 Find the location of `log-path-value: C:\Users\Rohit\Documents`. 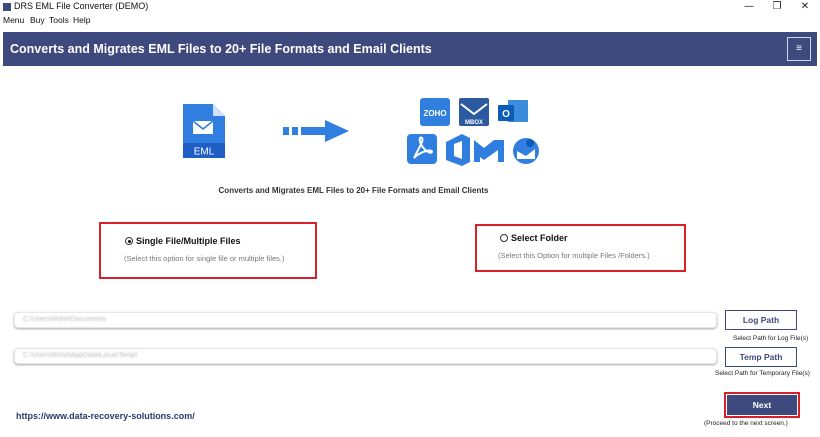

log-path-value: C:\Users\Rohit\Documents is located at coordinates (64, 319).